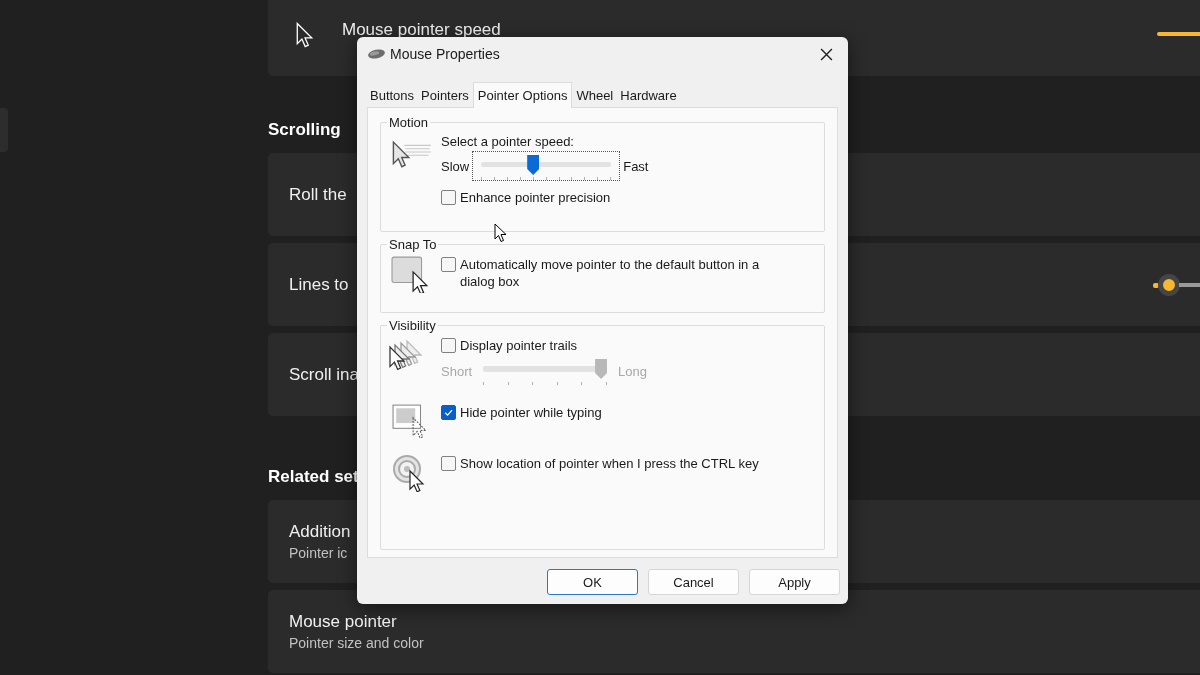 Image resolution: width=1200 pixels, height=675 pixels. Describe the element at coordinates (610, 463) in the screenshot. I see `checkbox-label: Show location of pointer when I press the CTRL key` at that location.